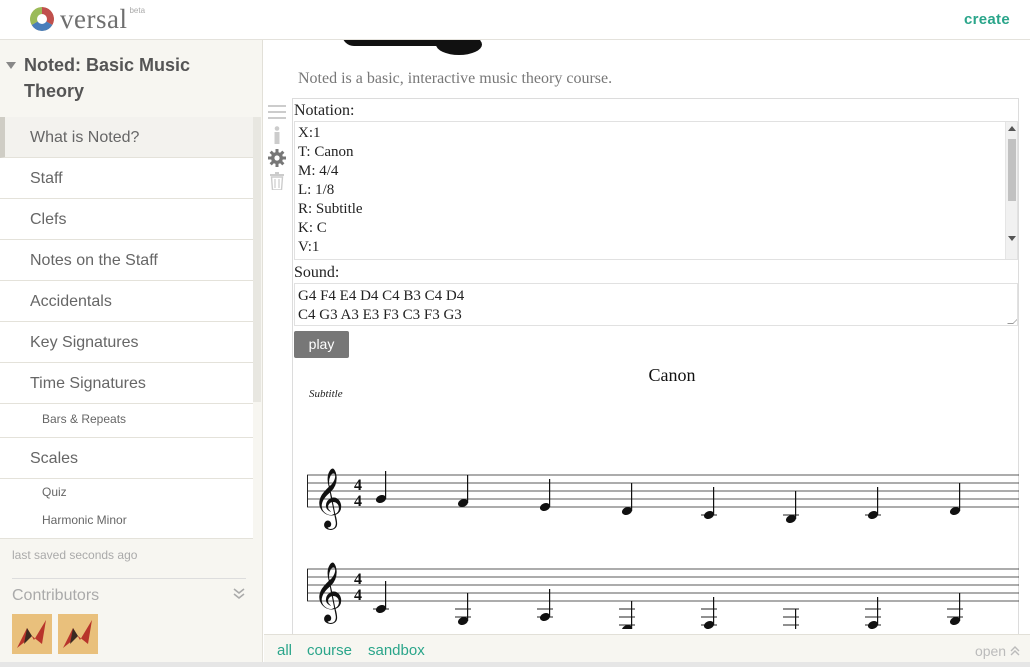 The height and width of the screenshot is (667, 1030). I want to click on scroll-down-icon, so click(1012, 238).